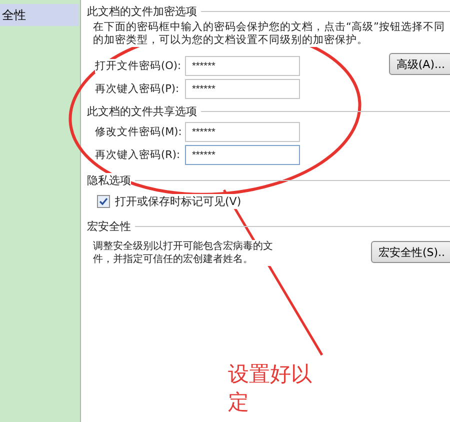  Describe the element at coordinates (239, 402) in the screenshot. I see `annotation-text: 定` at that location.